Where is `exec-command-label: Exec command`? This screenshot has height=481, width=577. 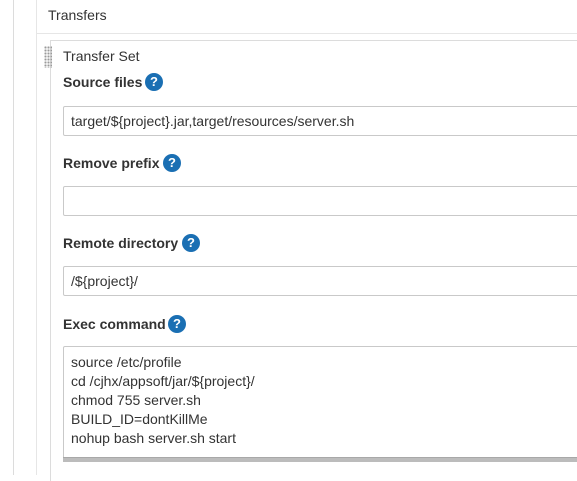 exec-command-label: Exec command is located at coordinates (114, 324).